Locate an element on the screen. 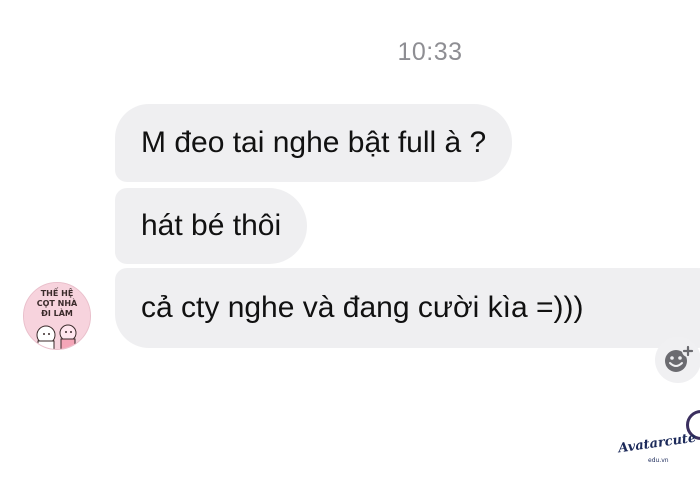  avatar-text-line: CỌT NHÀ is located at coordinates (57, 303).